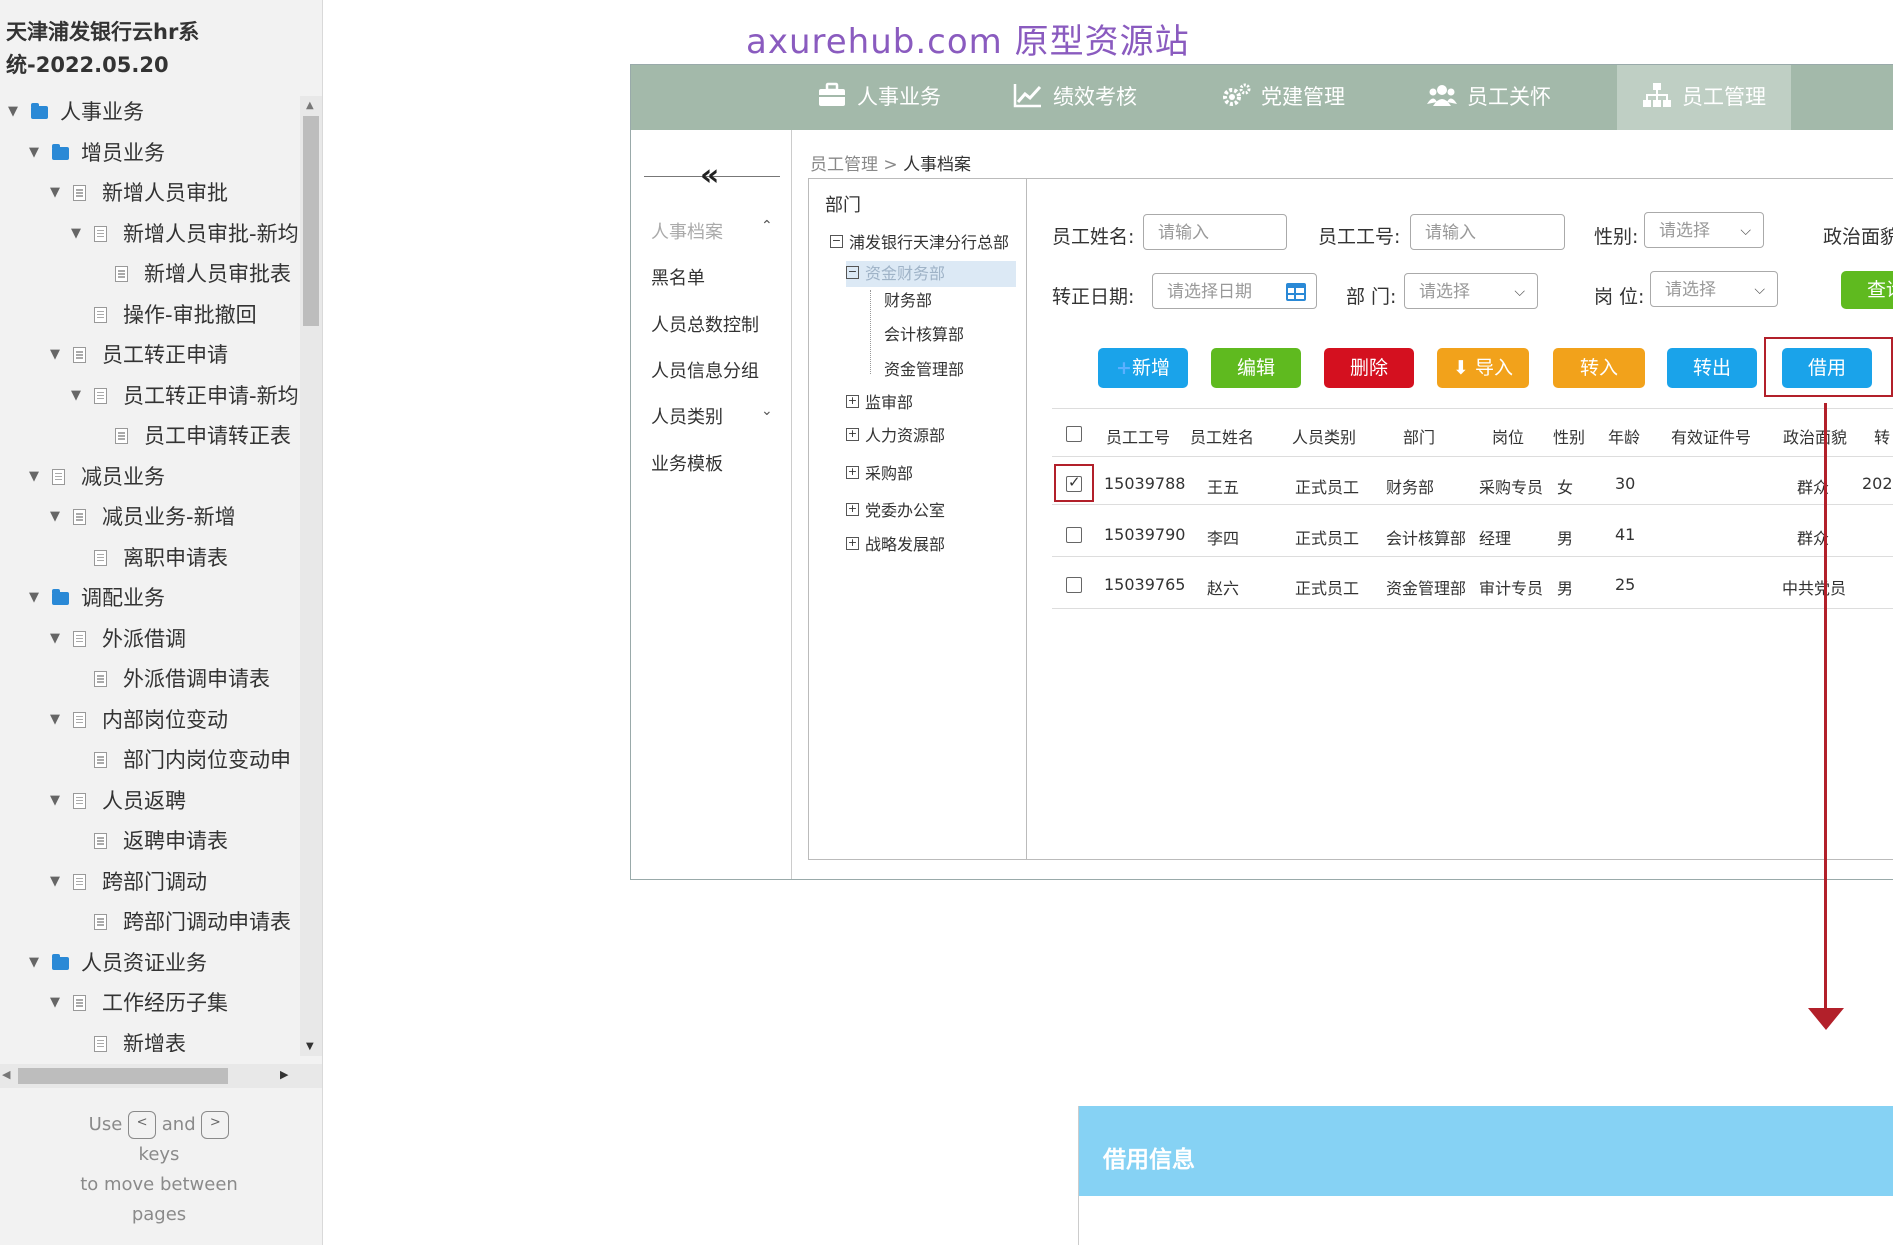  What do you see at coordinates (150, 639) in the screenshot?
I see `tree-node: ▼ 外派借调` at bounding box center [150, 639].